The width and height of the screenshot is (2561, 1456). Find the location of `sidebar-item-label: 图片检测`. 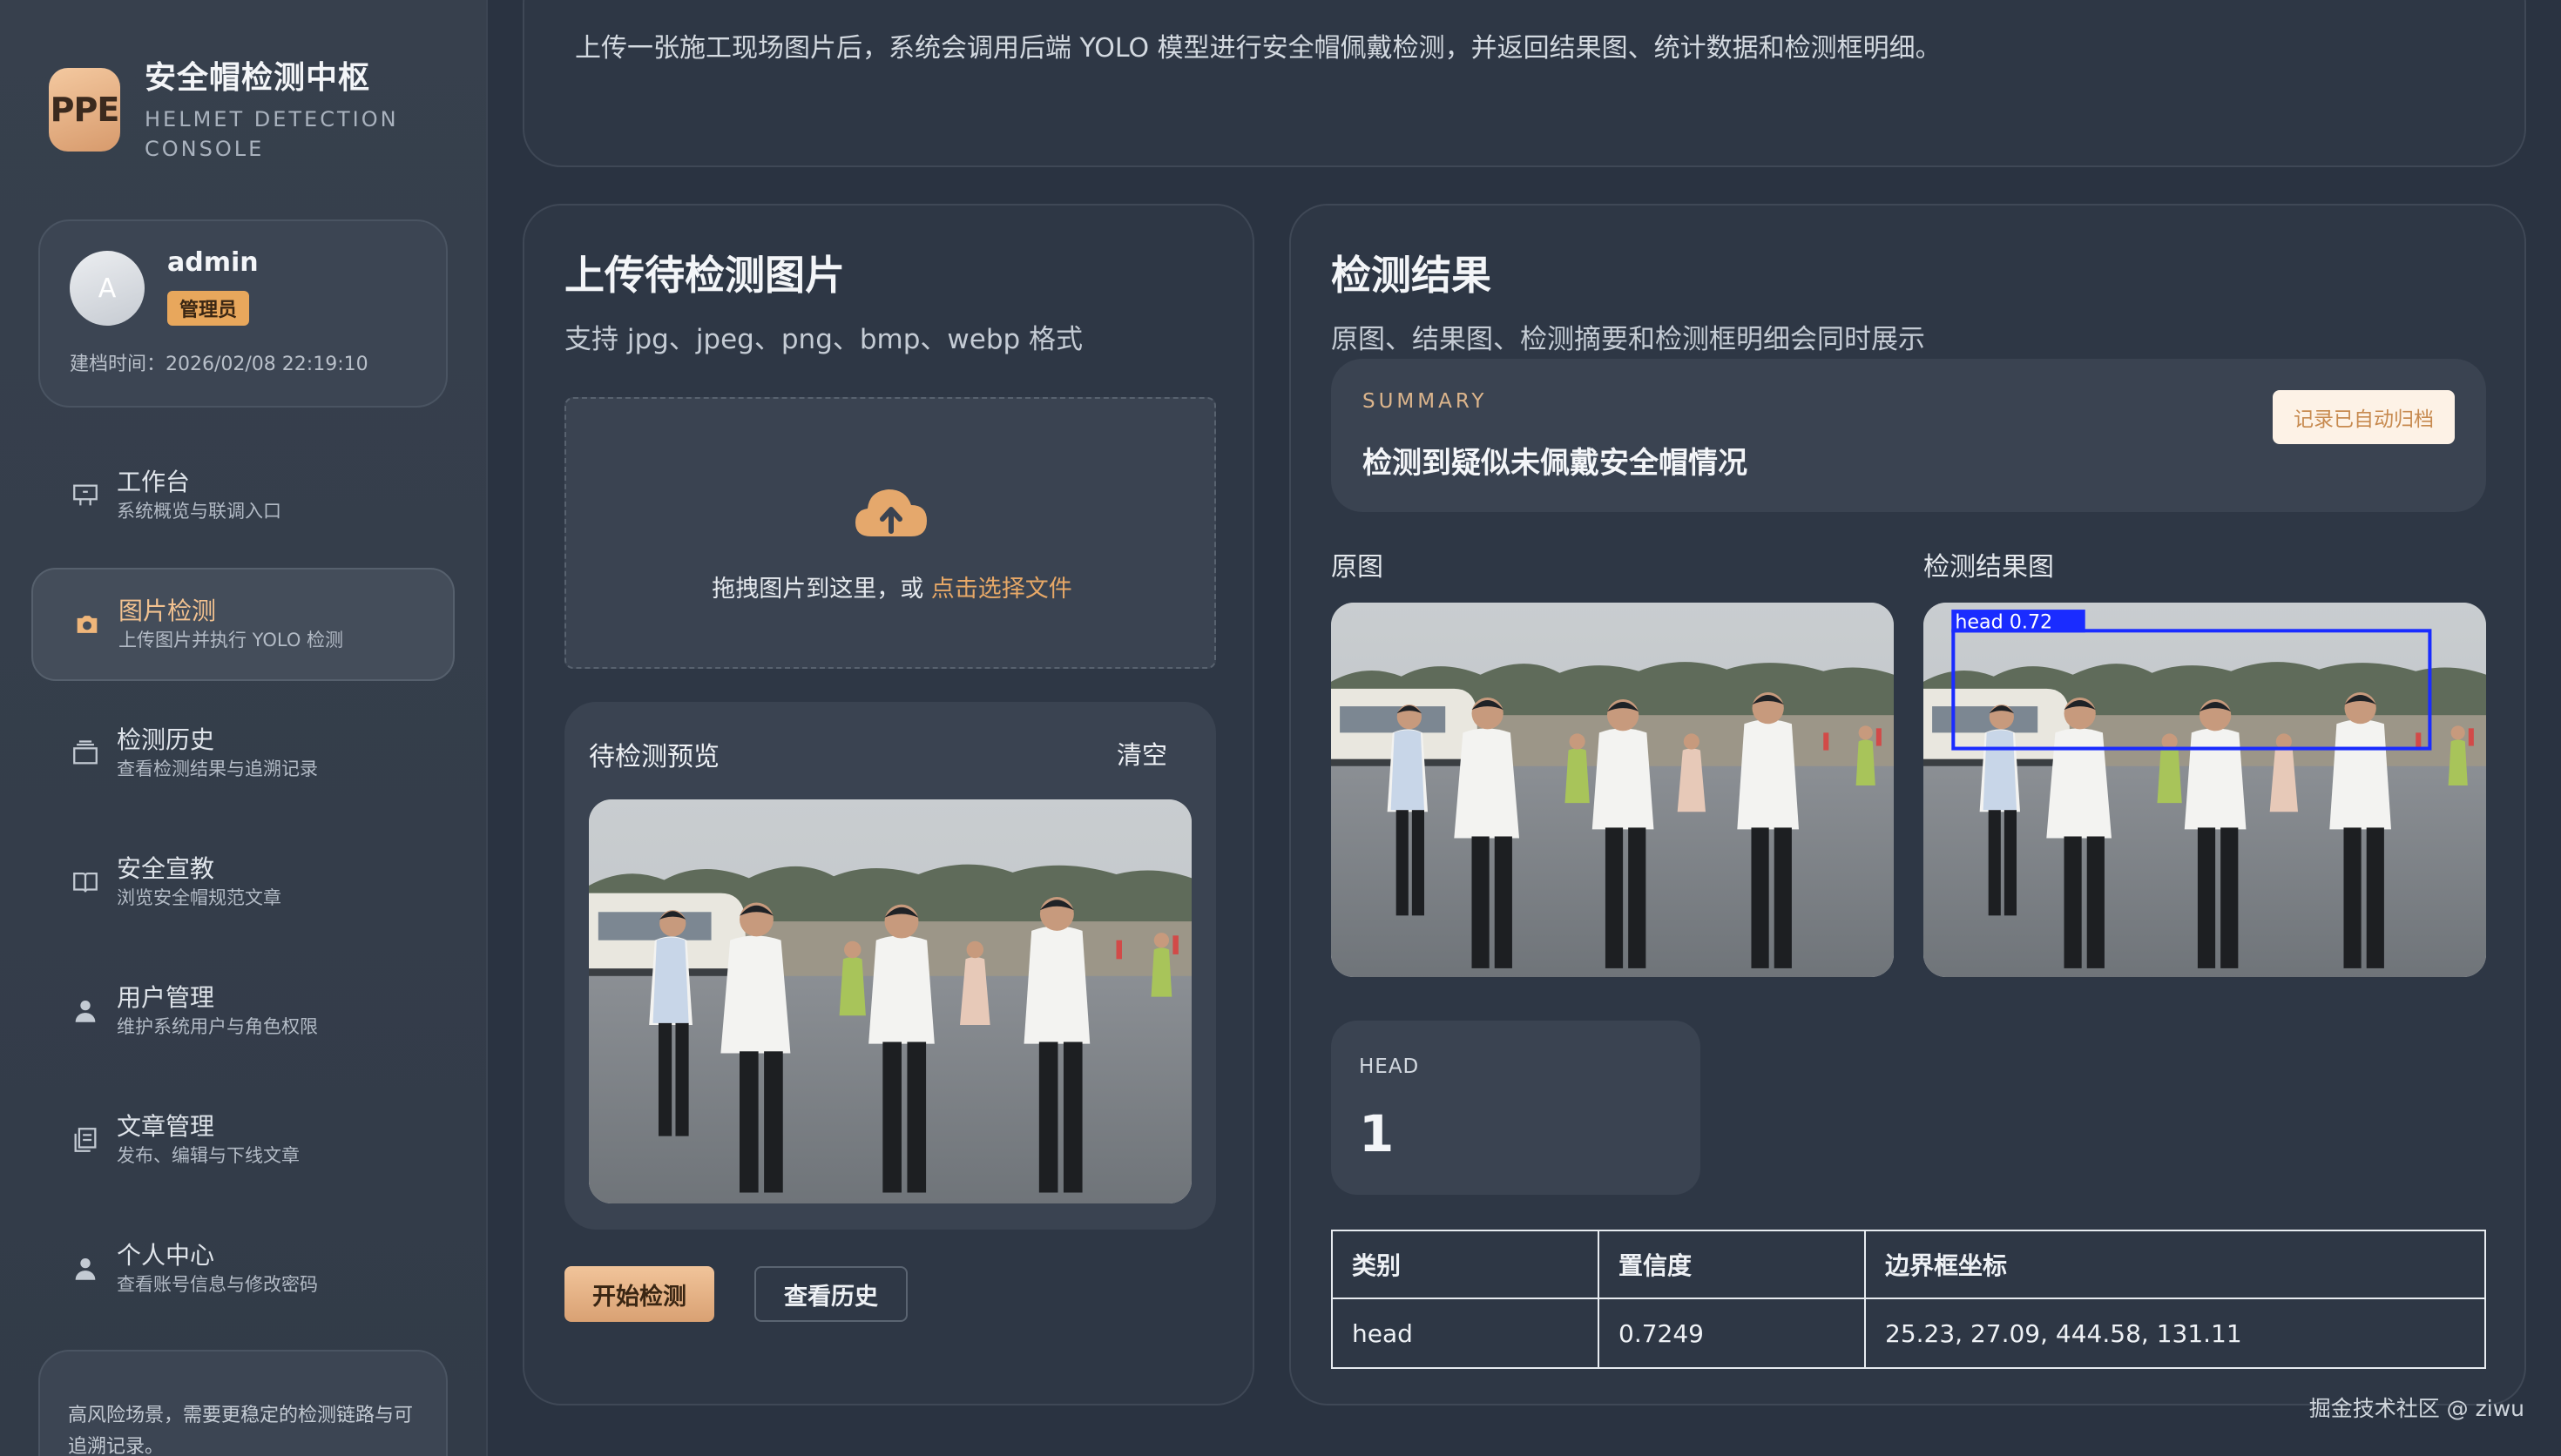

sidebar-item-label: 图片检测 is located at coordinates (167, 611).